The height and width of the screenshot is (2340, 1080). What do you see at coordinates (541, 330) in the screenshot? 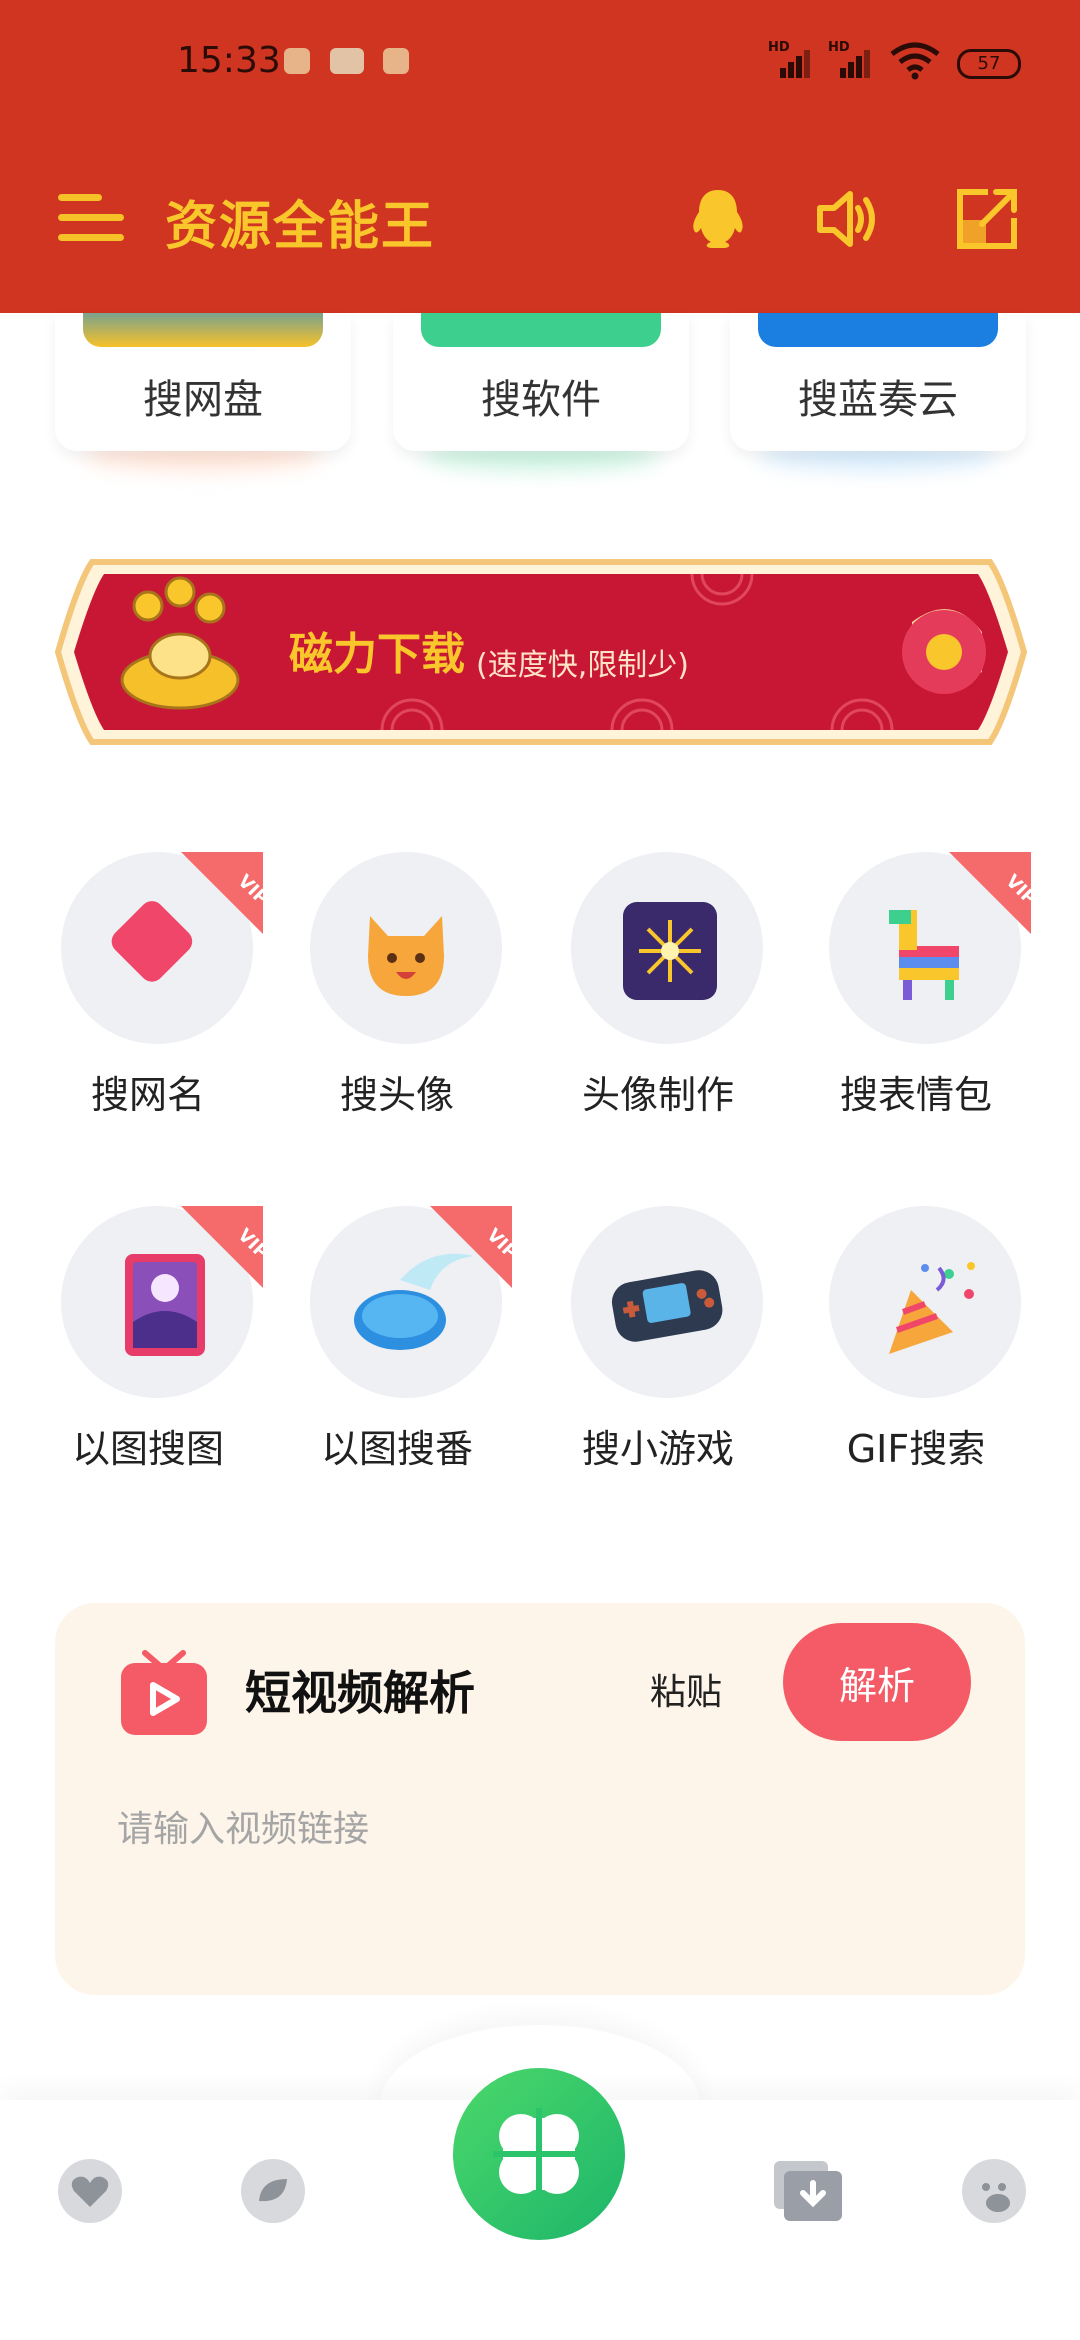
I see `software-art` at bounding box center [541, 330].